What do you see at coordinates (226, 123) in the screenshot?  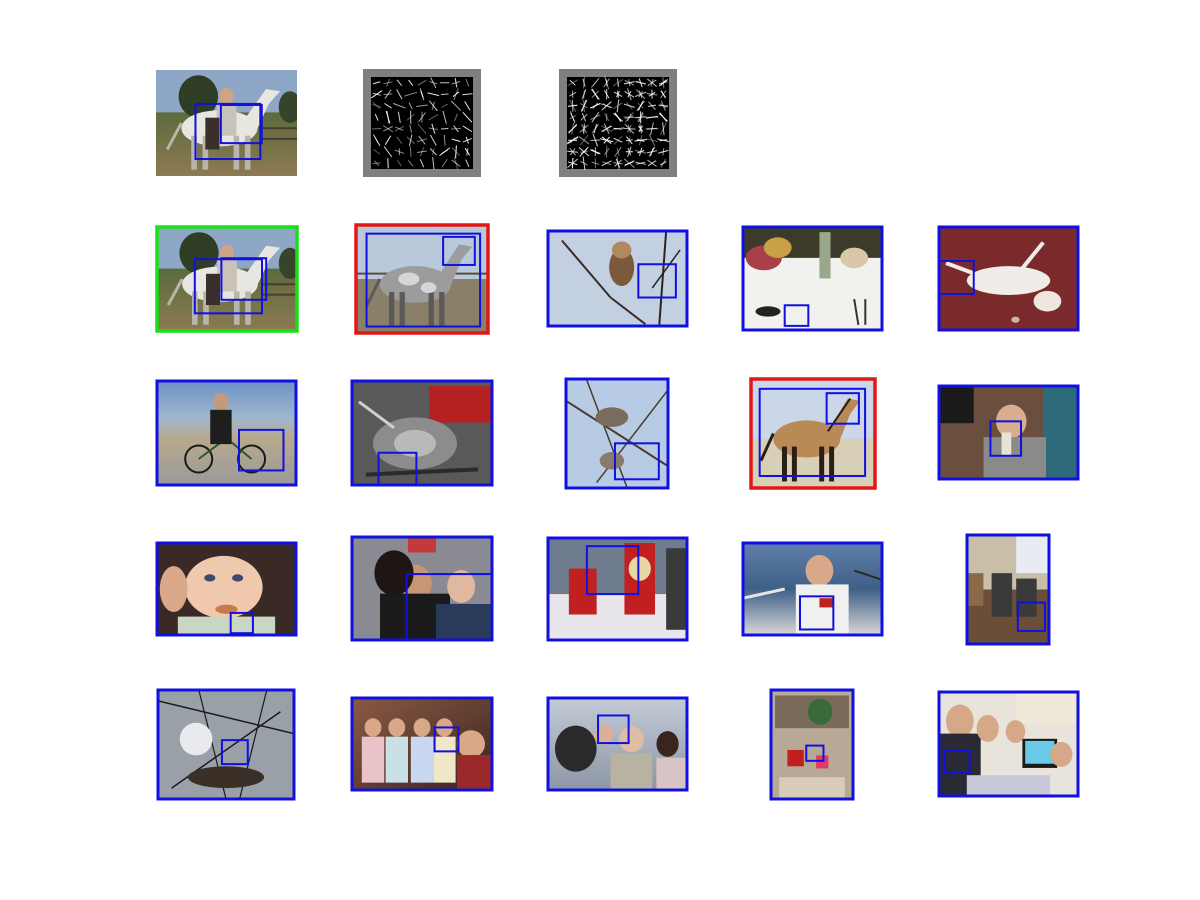 I see `query-image` at bounding box center [226, 123].